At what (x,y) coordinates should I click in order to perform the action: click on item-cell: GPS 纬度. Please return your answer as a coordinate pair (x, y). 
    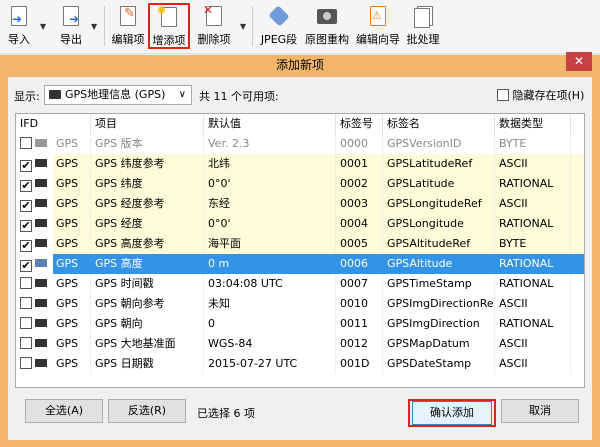
    Looking at the image, I should click on (147, 184).